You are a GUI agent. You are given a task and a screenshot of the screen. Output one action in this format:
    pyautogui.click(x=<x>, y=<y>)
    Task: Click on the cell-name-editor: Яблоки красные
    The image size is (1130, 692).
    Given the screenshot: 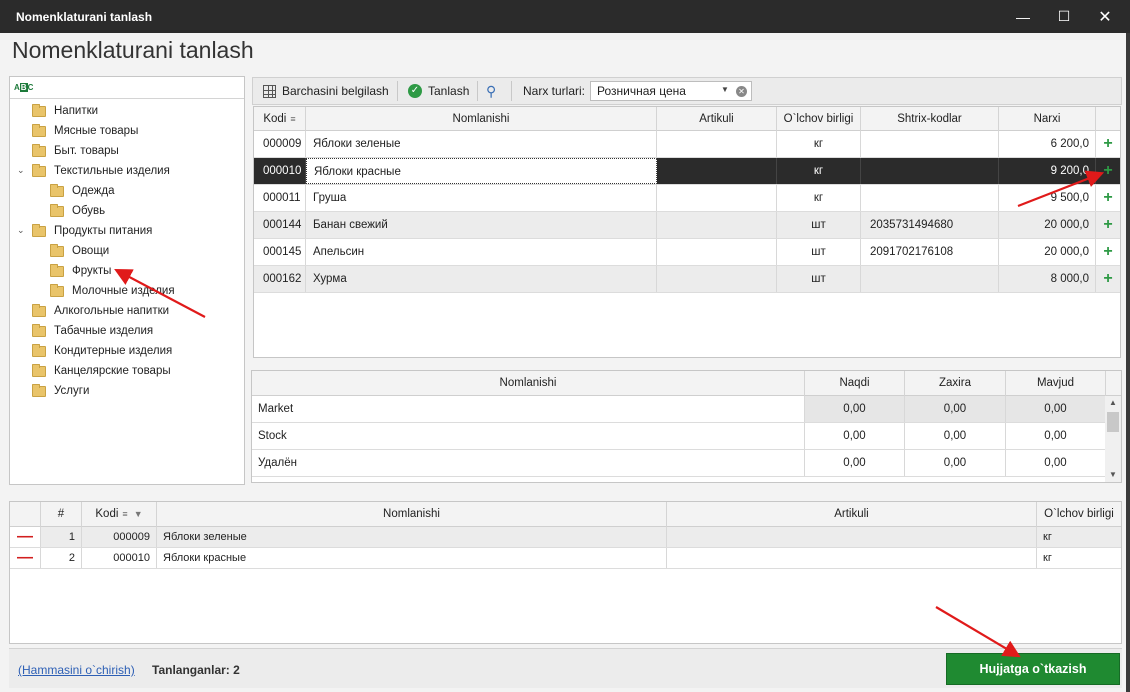 What is the action you would take?
    pyautogui.click(x=481, y=171)
    